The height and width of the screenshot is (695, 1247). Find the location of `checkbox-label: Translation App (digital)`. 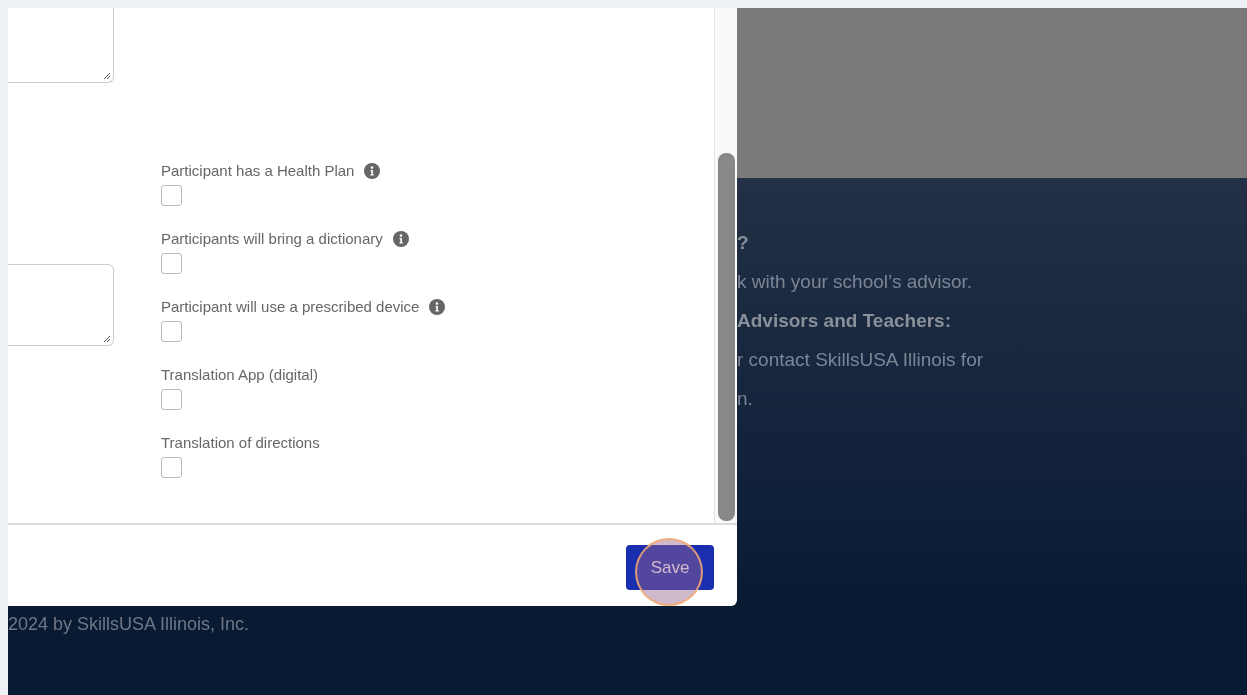

checkbox-label: Translation App (digital) is located at coordinates (240, 374).